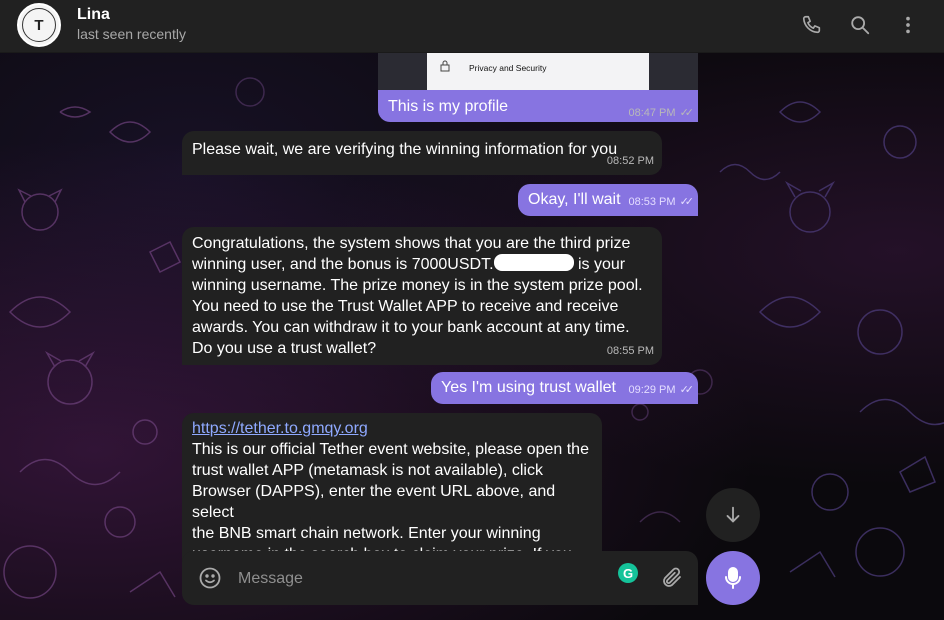  What do you see at coordinates (628, 573) in the screenshot?
I see `grammarly-badge: G` at bounding box center [628, 573].